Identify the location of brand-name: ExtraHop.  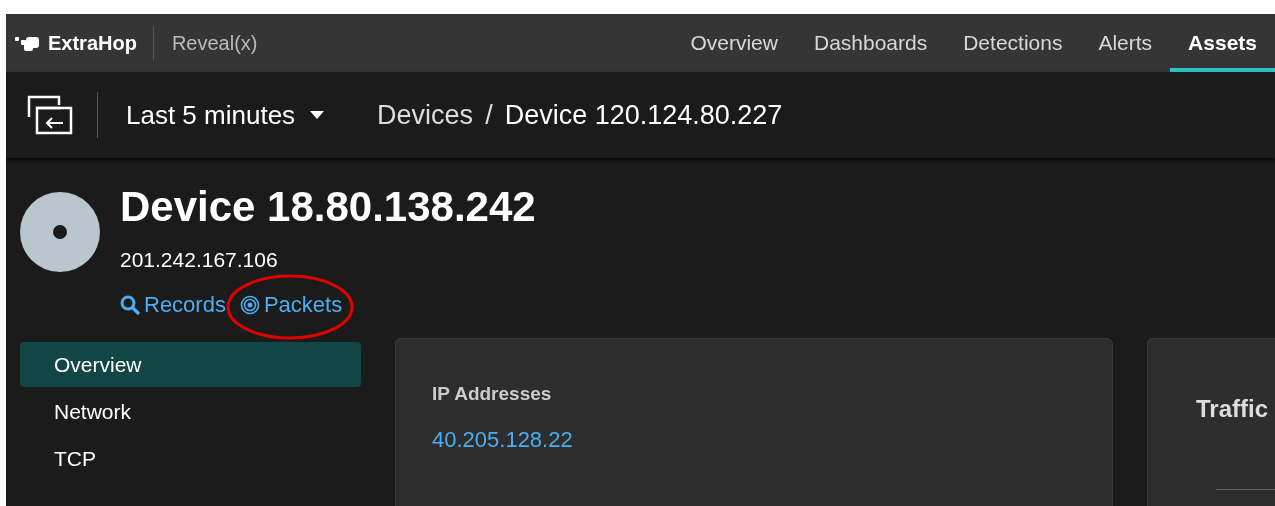
(92, 43).